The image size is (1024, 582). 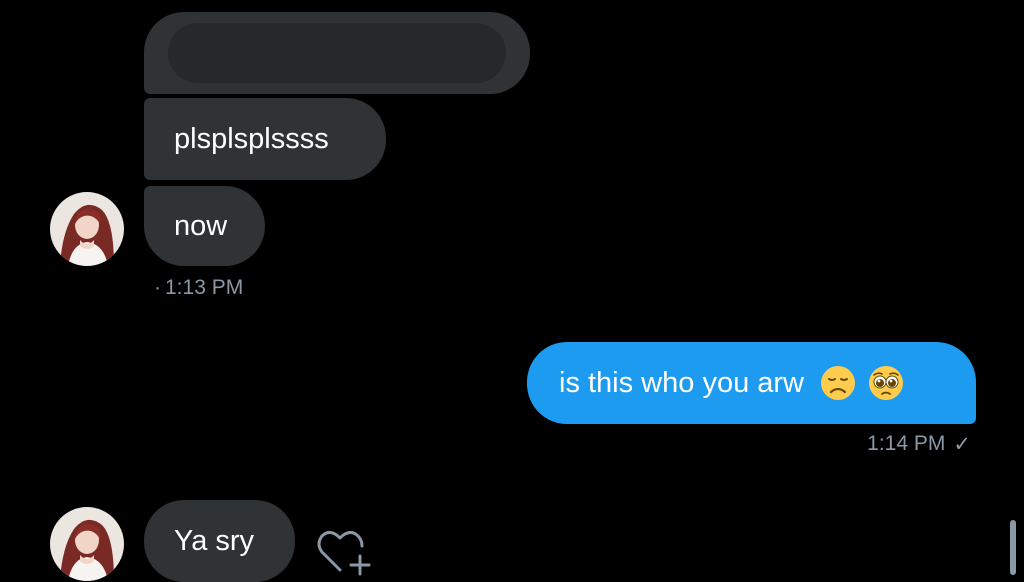 I want to click on message-text: Ya sry, so click(x=214, y=540).